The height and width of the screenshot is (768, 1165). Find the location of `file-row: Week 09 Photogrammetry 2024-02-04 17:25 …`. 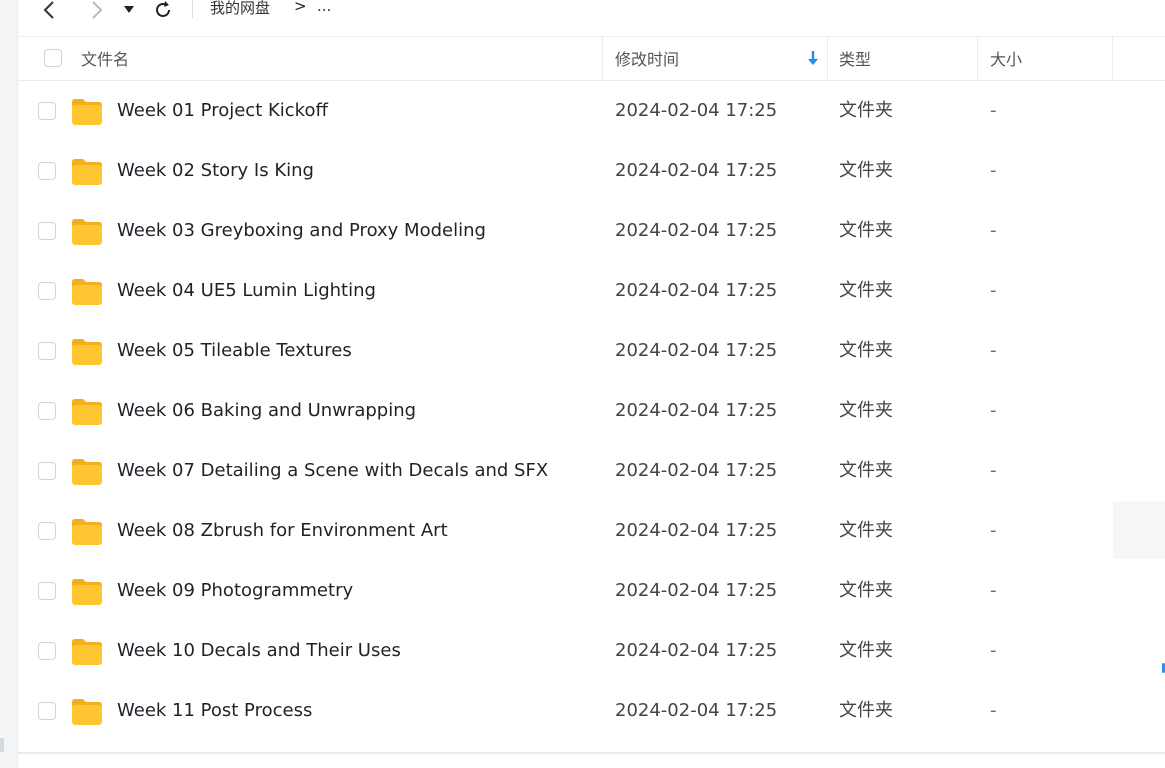

file-row: Week 09 Photogrammetry 2024-02-04 17:25 … is located at coordinates (591, 591).